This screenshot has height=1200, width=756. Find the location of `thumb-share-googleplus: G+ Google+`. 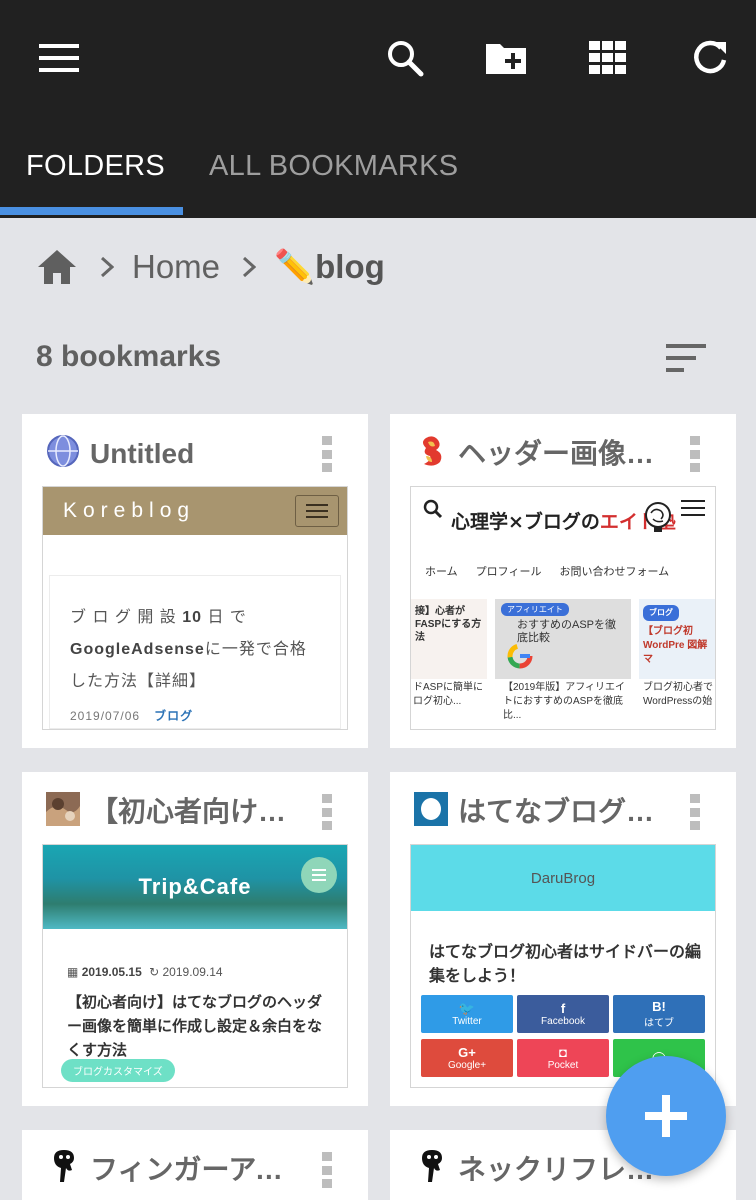

thumb-share-googleplus: G+ Google+ is located at coordinates (467, 1058).